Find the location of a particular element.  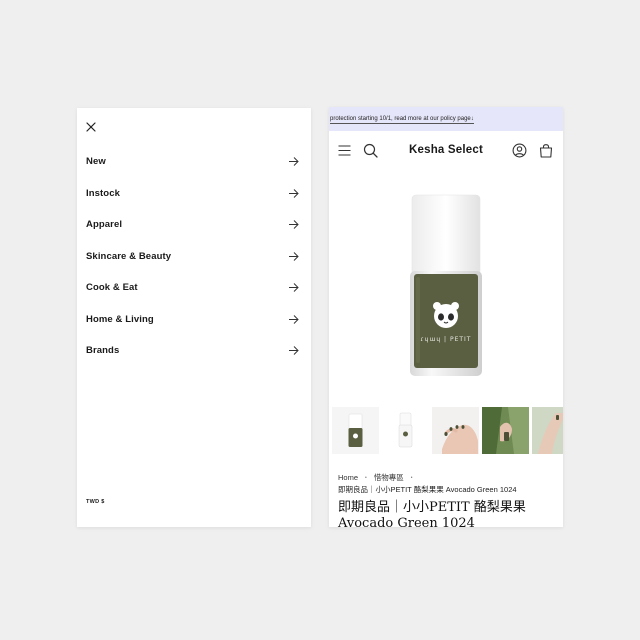

menu-item-home-living: Home & Living is located at coordinates (194, 320).